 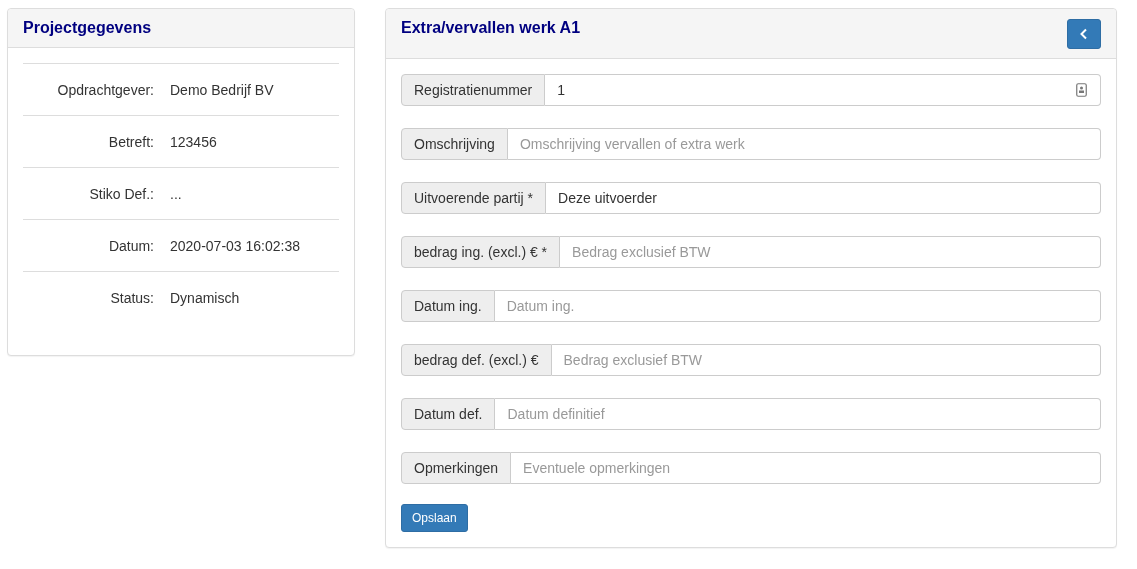 I want to click on info-label: Datum:, so click(x=131, y=245).